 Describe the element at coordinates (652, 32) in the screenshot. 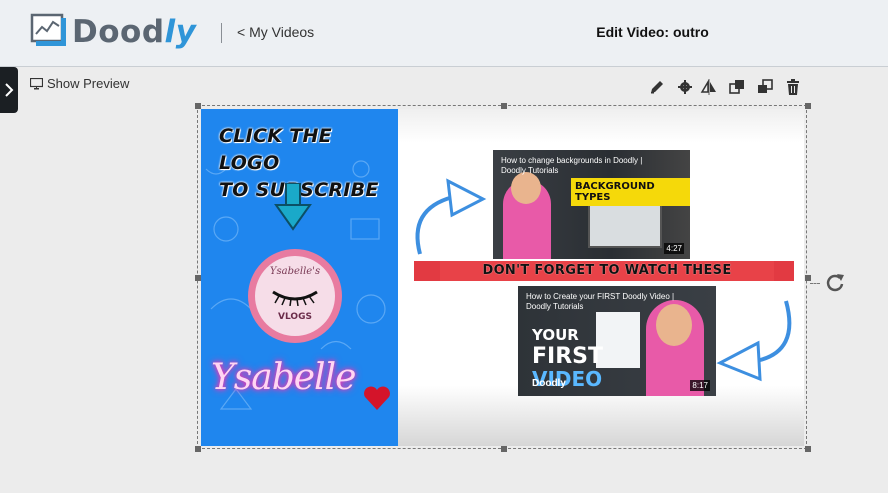

I see `page-title: Edit Video: outro` at that location.